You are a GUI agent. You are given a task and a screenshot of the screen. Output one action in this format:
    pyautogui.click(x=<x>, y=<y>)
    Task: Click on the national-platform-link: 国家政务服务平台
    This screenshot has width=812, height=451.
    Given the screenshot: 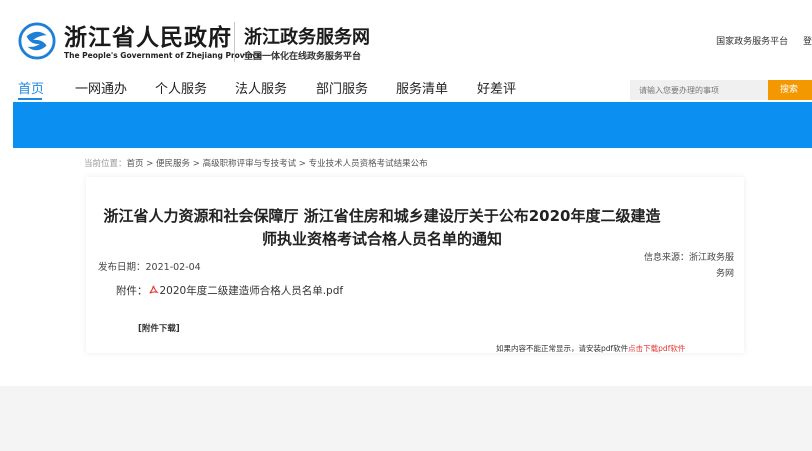 What is the action you would take?
    pyautogui.click(x=752, y=42)
    